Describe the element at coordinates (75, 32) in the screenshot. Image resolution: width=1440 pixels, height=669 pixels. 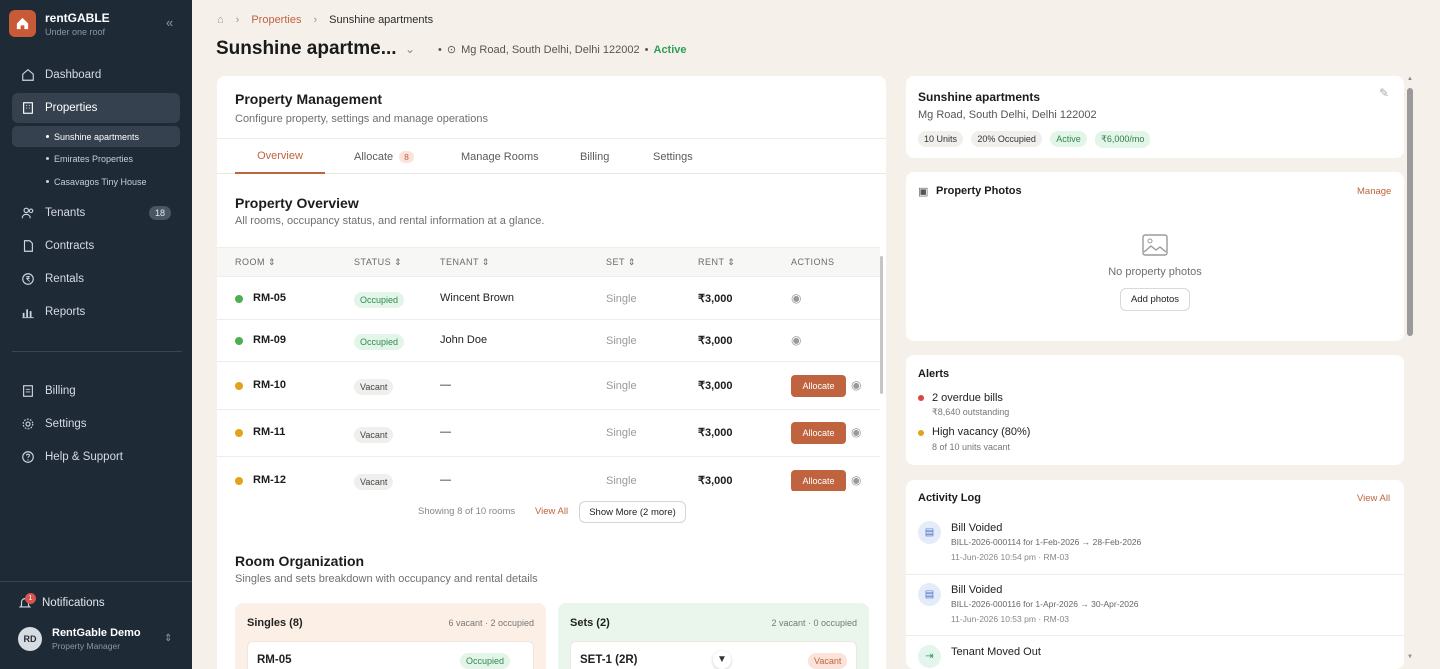
I see `brand-tagline: Under one roof` at that location.